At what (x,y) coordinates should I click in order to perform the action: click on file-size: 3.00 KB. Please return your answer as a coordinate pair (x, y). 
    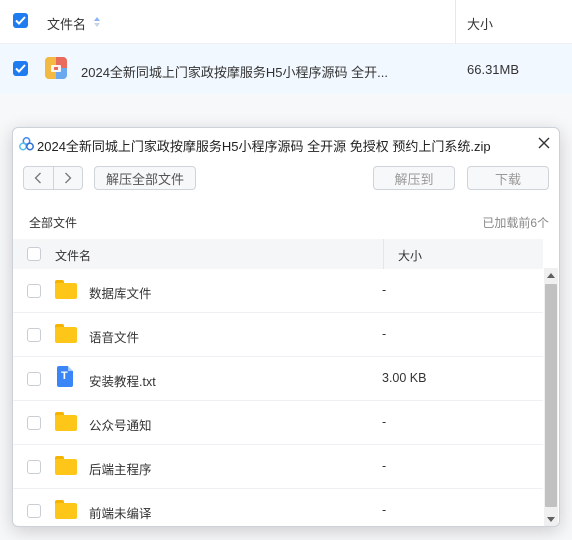
    Looking at the image, I should click on (404, 378).